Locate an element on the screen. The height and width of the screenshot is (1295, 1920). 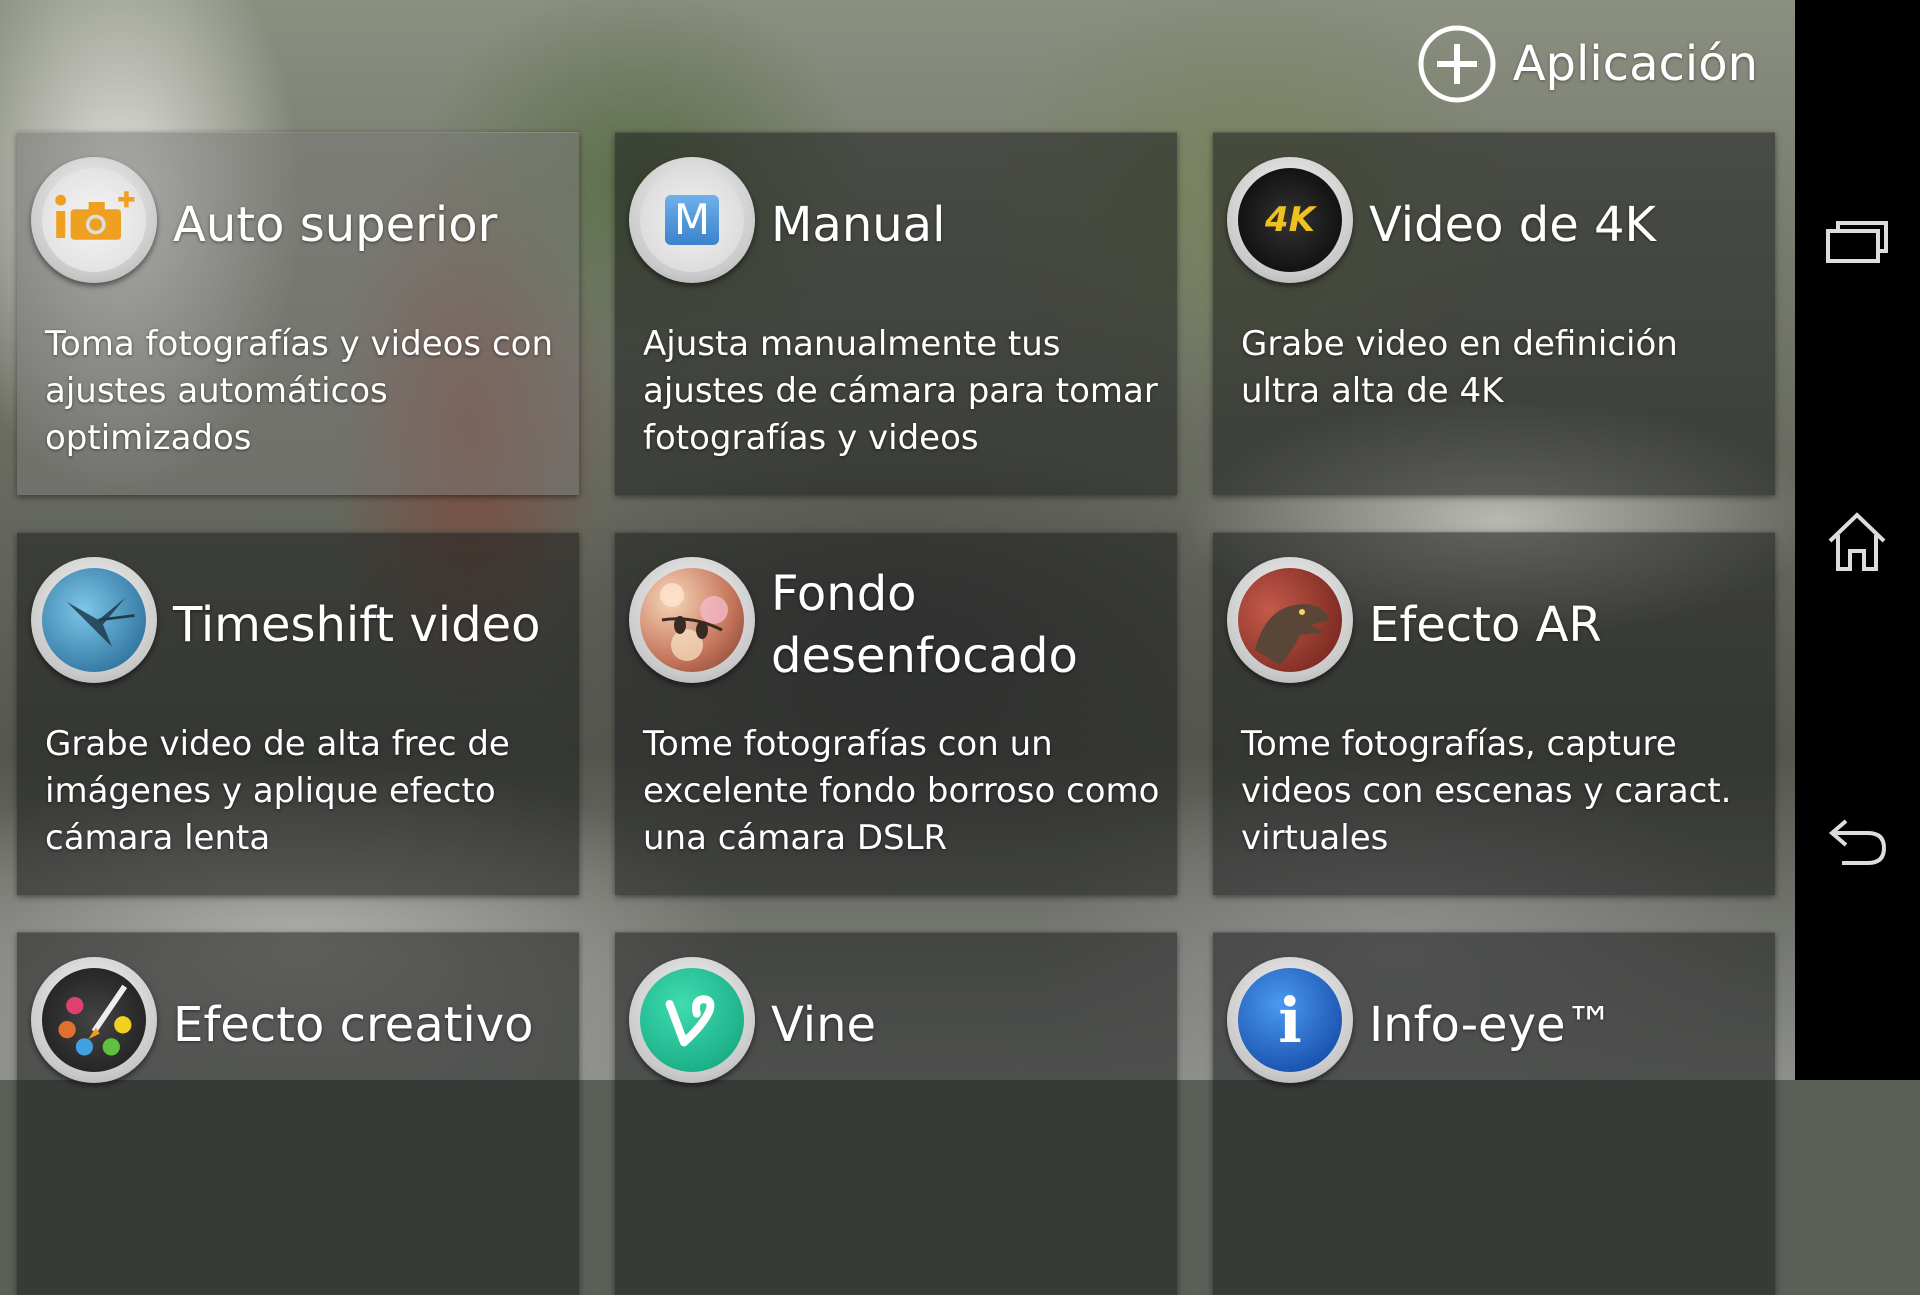
mode-tile-info-eye: i Info-eye™ is located at coordinates (1494, 1113).